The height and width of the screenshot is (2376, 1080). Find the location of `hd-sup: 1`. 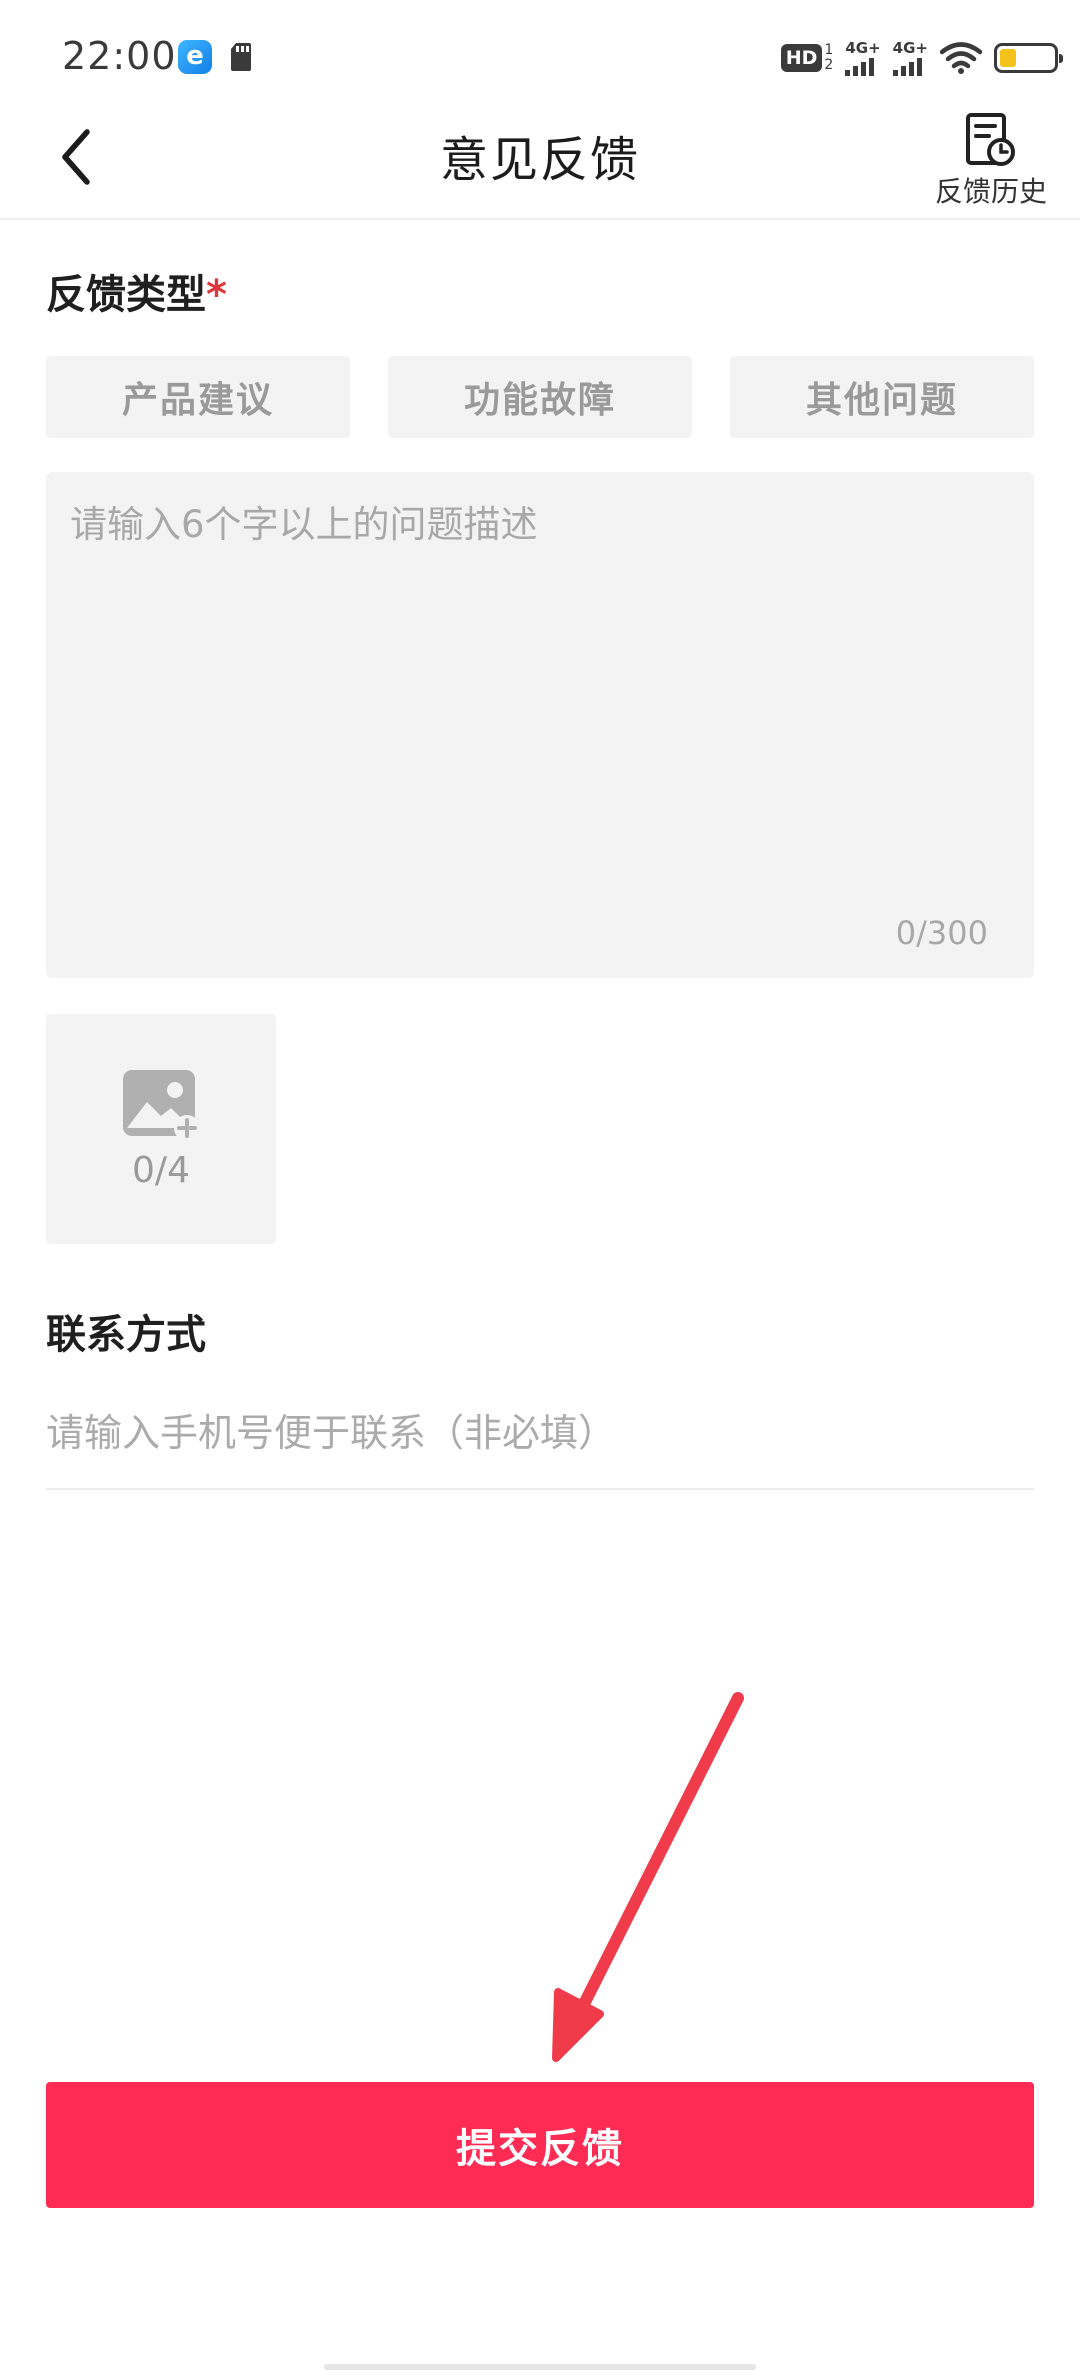

hd-sup: 1 is located at coordinates (829, 50).